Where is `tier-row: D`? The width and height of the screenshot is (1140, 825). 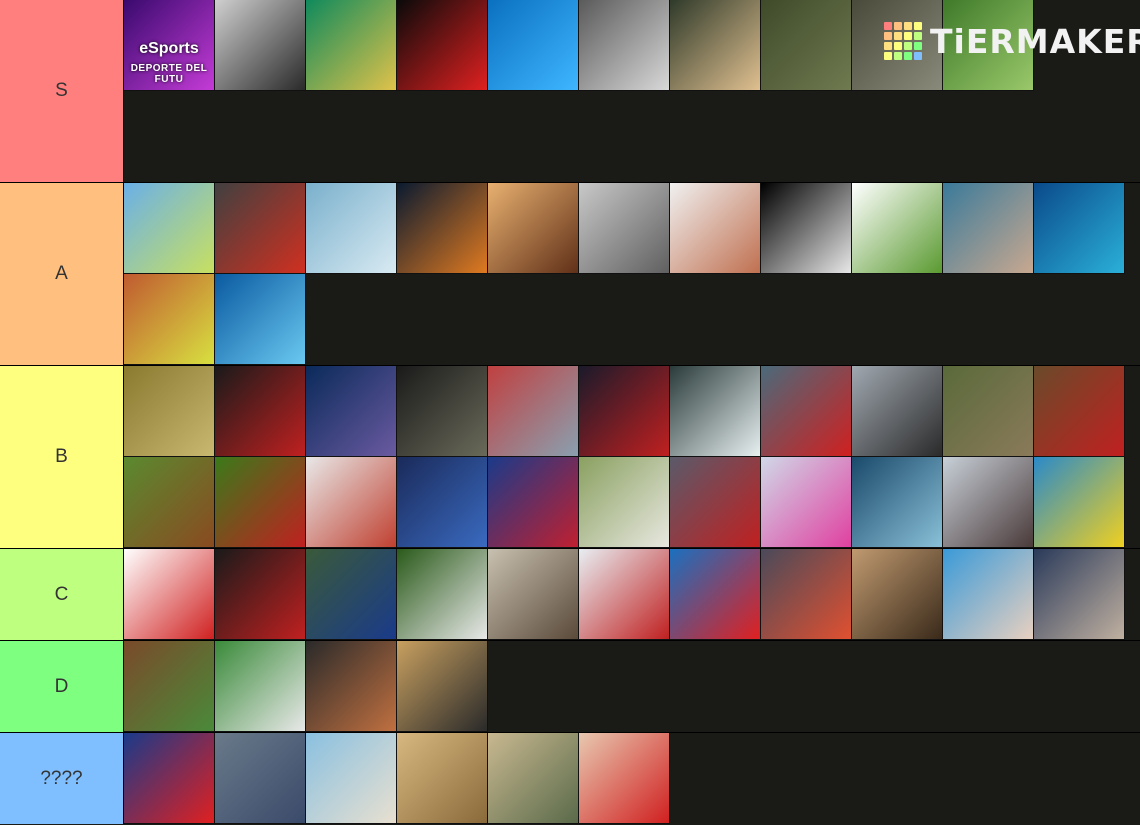 tier-row: D is located at coordinates (570, 687).